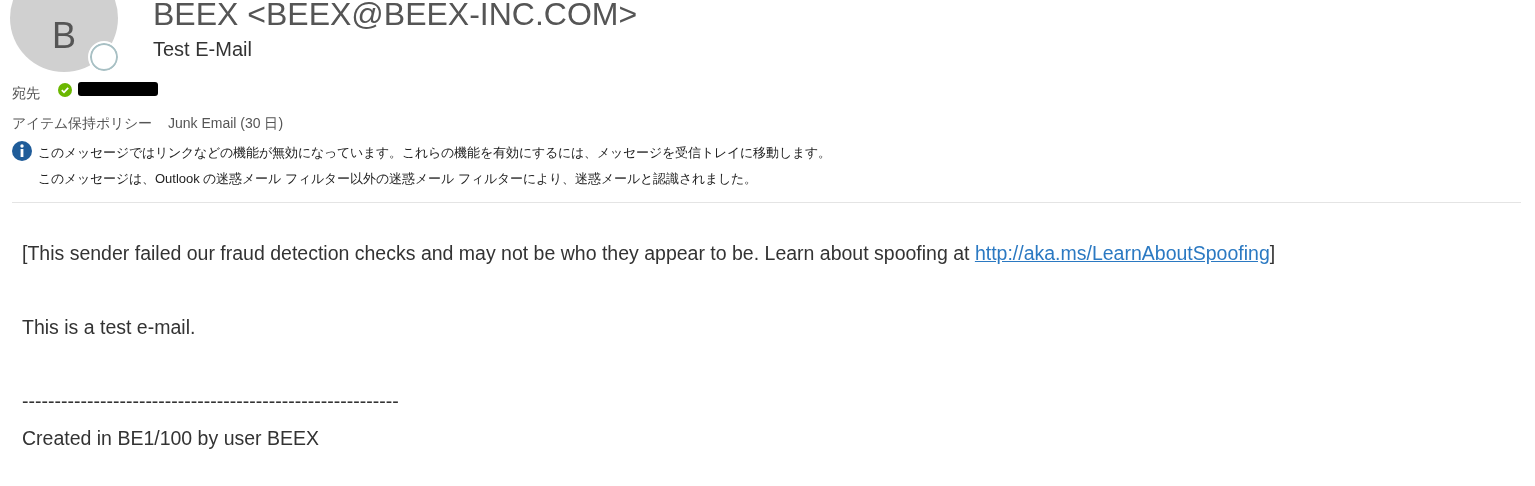  Describe the element at coordinates (211, 401) in the screenshot. I see `body-text: ----------------------------------------------------------` at that location.